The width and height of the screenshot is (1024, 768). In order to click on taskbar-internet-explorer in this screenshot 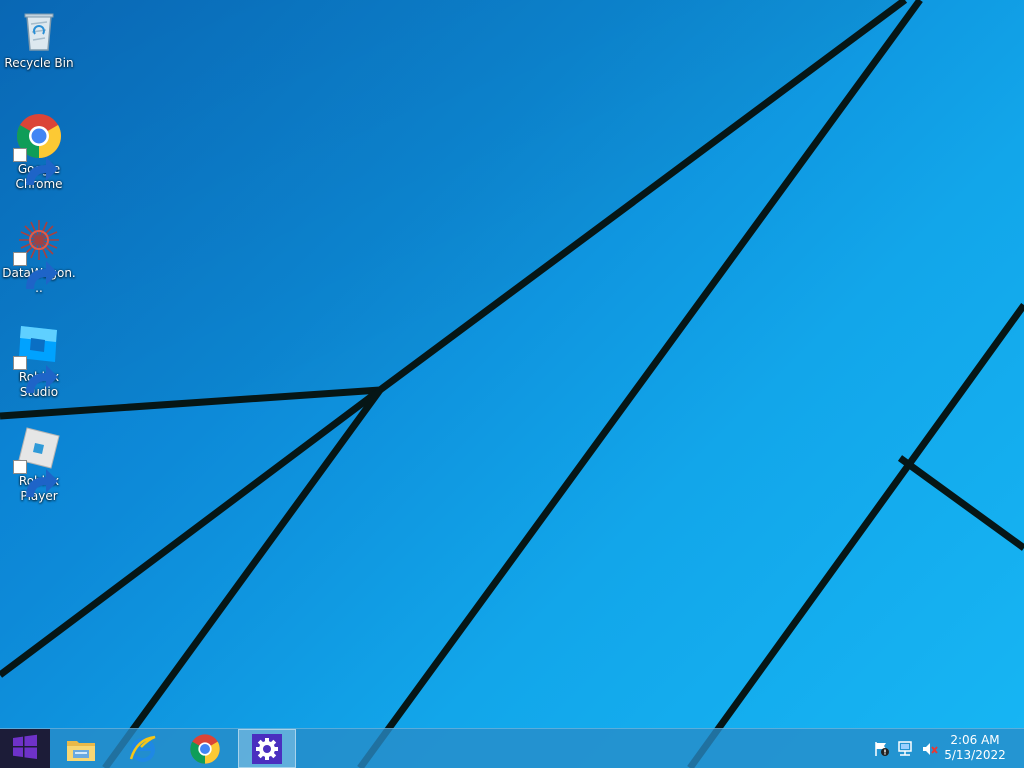, I will do `click(143, 748)`.